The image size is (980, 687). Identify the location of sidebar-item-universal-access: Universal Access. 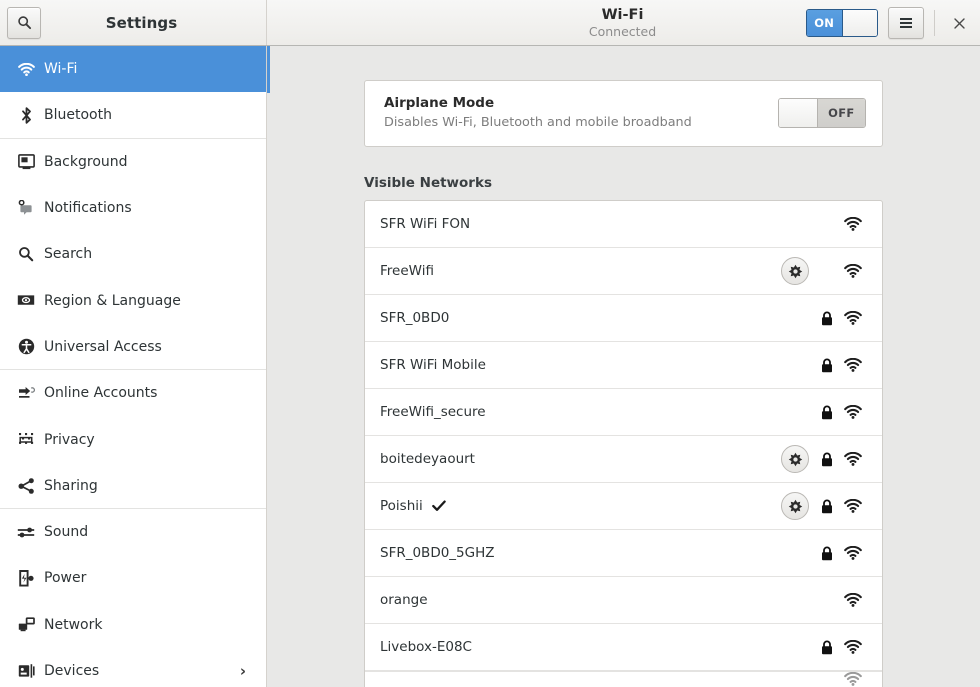
(133, 347).